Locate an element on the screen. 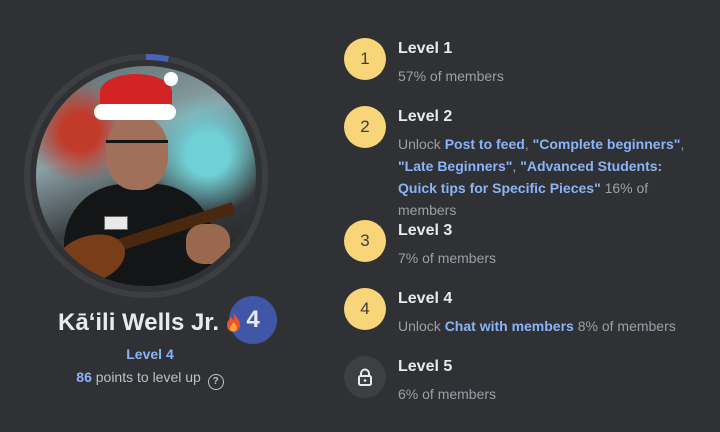  progress-arc is located at coordinates (157, 58).